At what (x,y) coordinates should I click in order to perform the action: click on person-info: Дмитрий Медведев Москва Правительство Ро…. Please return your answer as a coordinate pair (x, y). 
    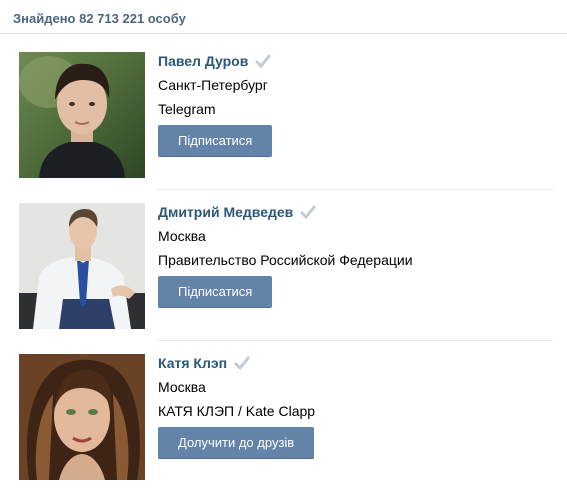
    Looking at the image, I should click on (285, 255).